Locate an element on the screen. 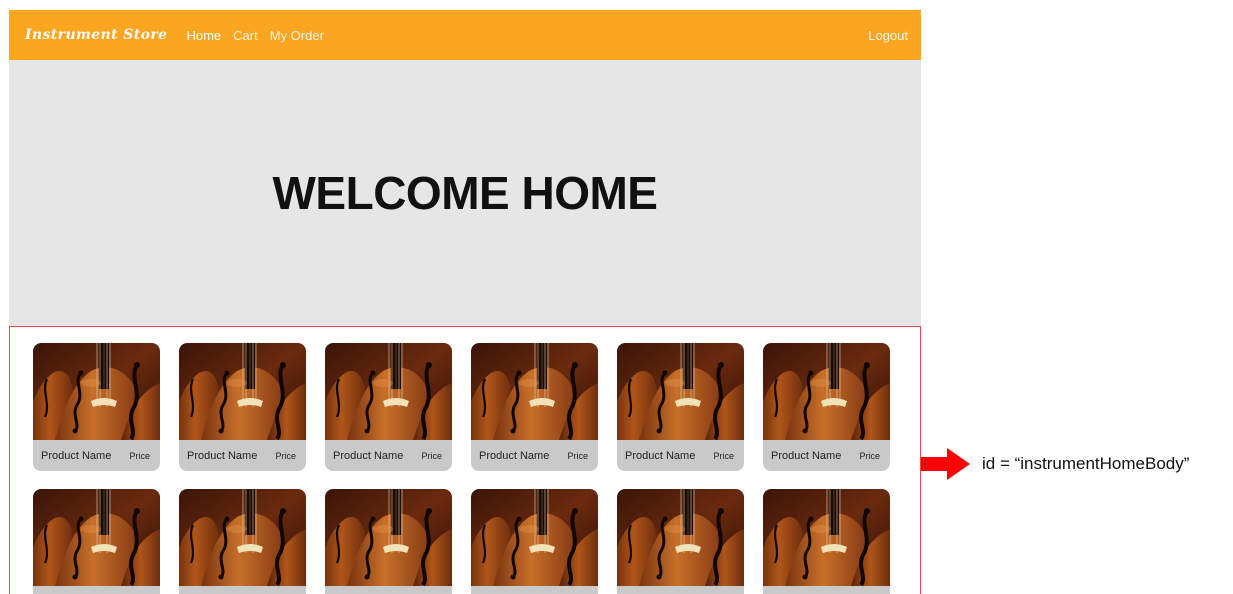 The image size is (1233, 594). nav-home-link: Home is located at coordinates (203, 35).